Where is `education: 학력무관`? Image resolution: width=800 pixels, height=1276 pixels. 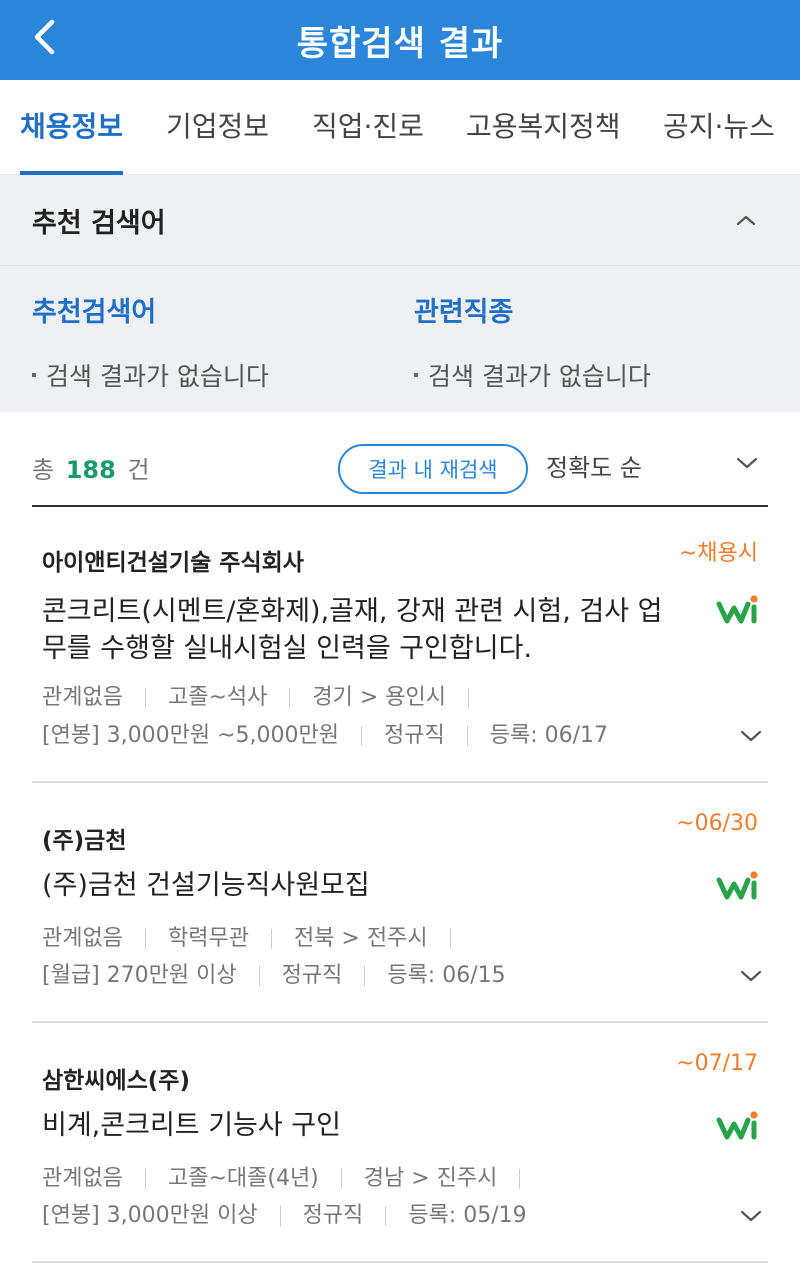 education: 학력무관 is located at coordinates (208, 938).